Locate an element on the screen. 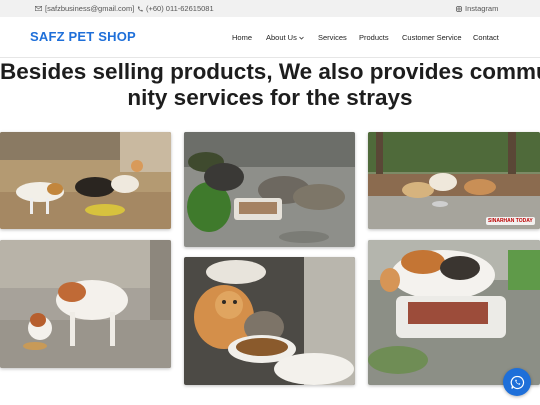 The height and width of the screenshot is (405, 540). email-link: [safzbusiness@gmail.com] is located at coordinates (84, 8).